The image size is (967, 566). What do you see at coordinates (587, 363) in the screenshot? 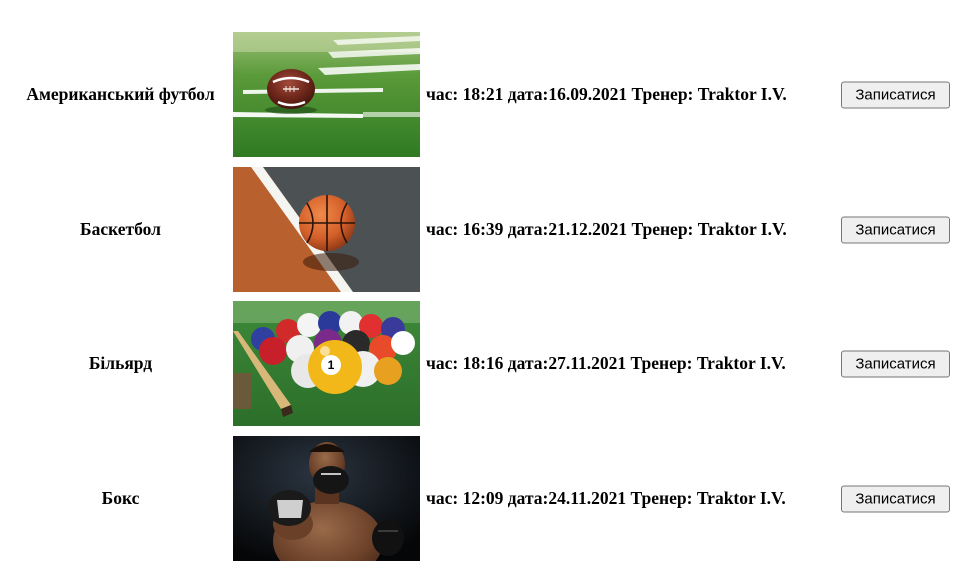
I see `date-value: 27.11.2021` at bounding box center [587, 363].